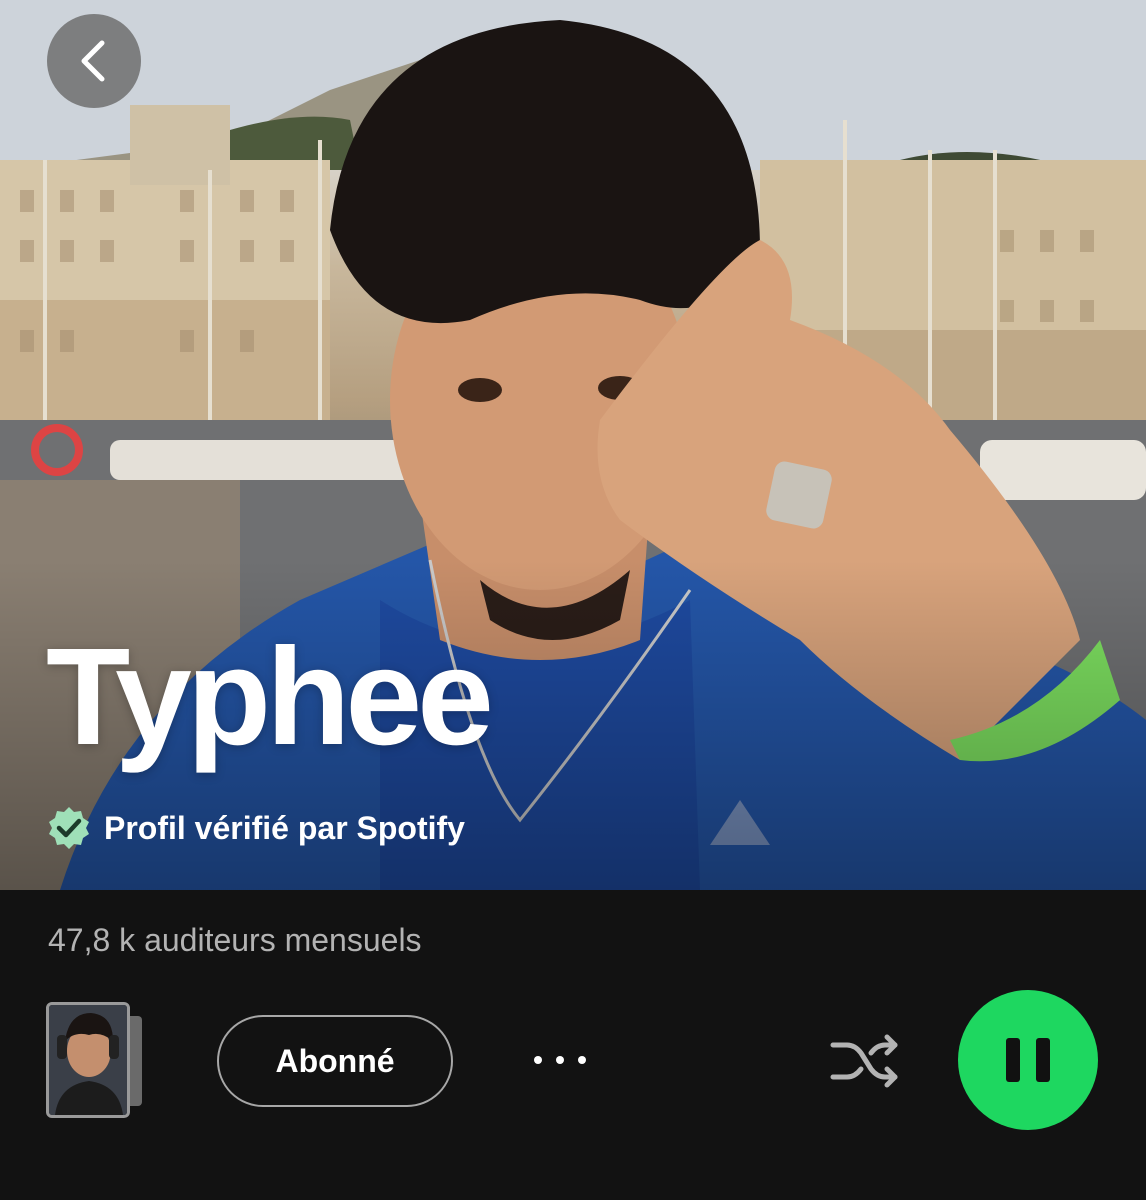 The width and height of the screenshot is (1146, 1200). I want to click on shuffle-icon, so click(864, 1061).